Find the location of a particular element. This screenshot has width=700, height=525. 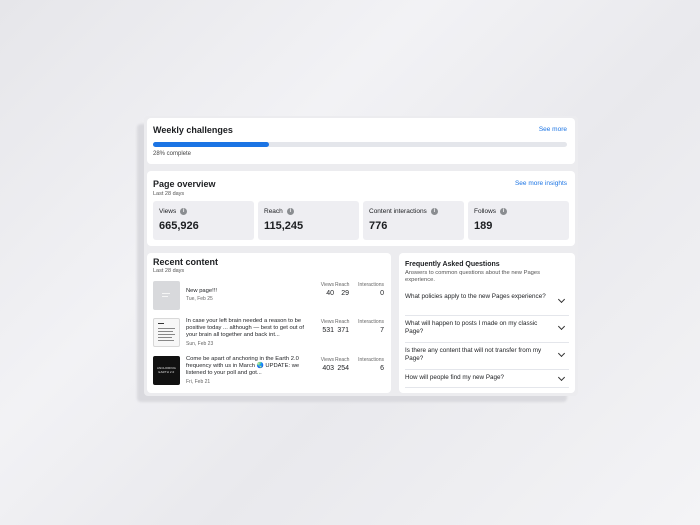

stat-value: 776 is located at coordinates (378, 226).